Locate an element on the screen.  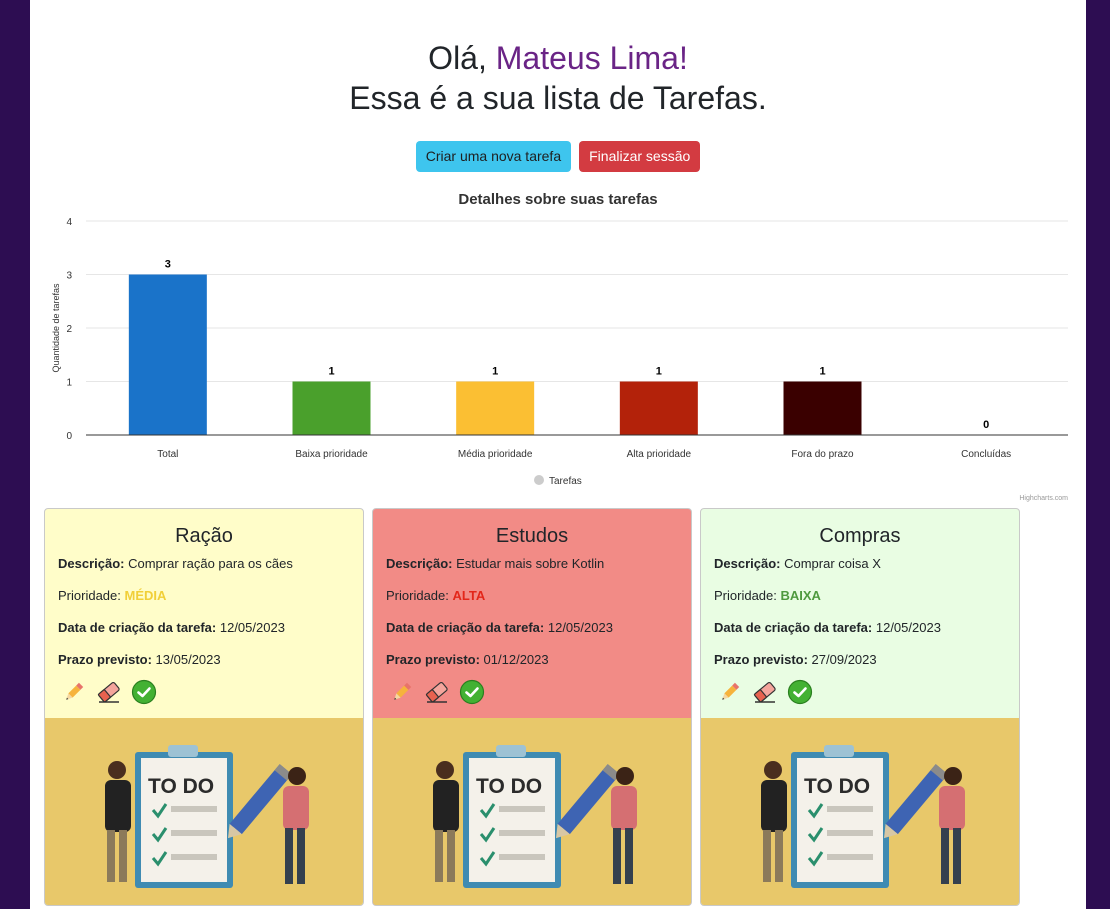
greeting-line: Olá, Mateus Lima! is located at coordinates (558, 58).